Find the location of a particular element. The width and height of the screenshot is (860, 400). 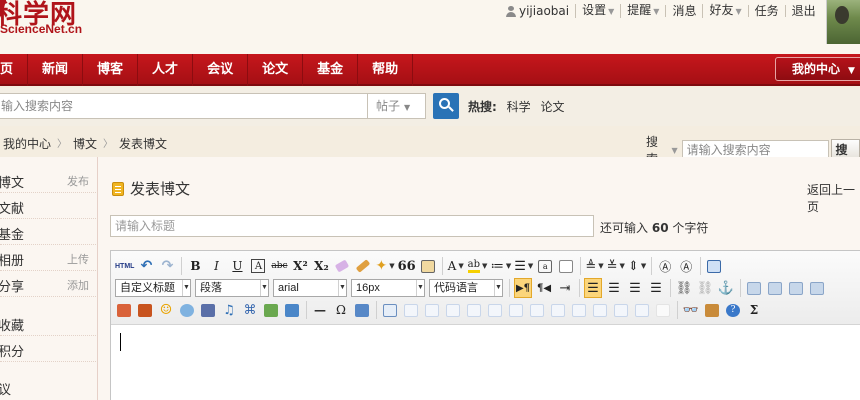

link-icon: ⛓ is located at coordinates (684, 288).